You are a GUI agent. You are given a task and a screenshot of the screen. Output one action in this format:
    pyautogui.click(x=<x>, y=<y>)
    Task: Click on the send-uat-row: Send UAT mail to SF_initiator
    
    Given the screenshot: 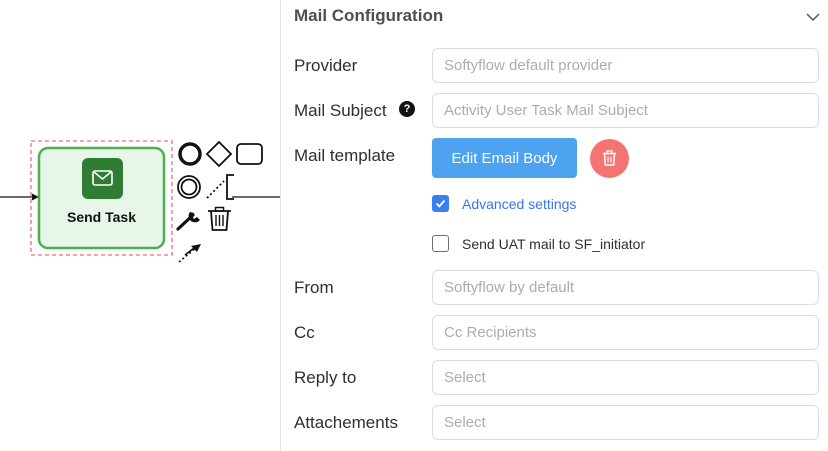 What is the action you would take?
    pyautogui.click(x=538, y=243)
    